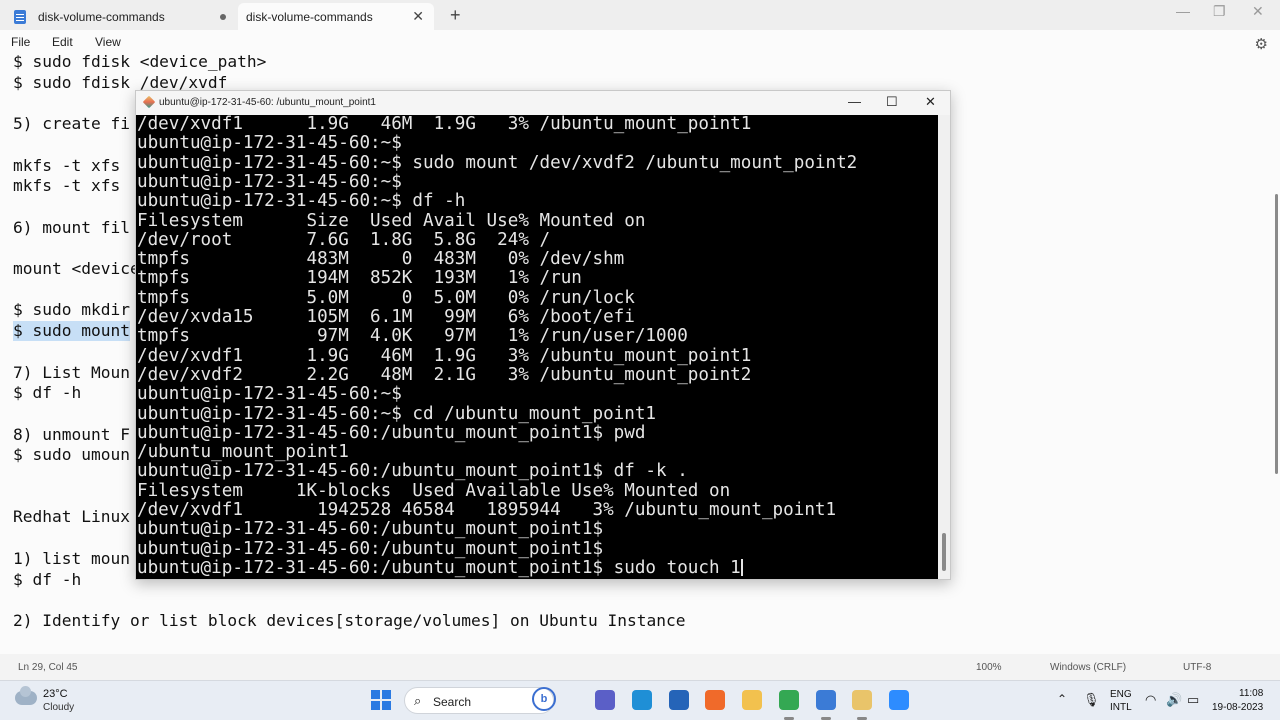  Describe the element at coordinates (944, 552) in the screenshot. I see `terminal-scroll-thumb` at that location.